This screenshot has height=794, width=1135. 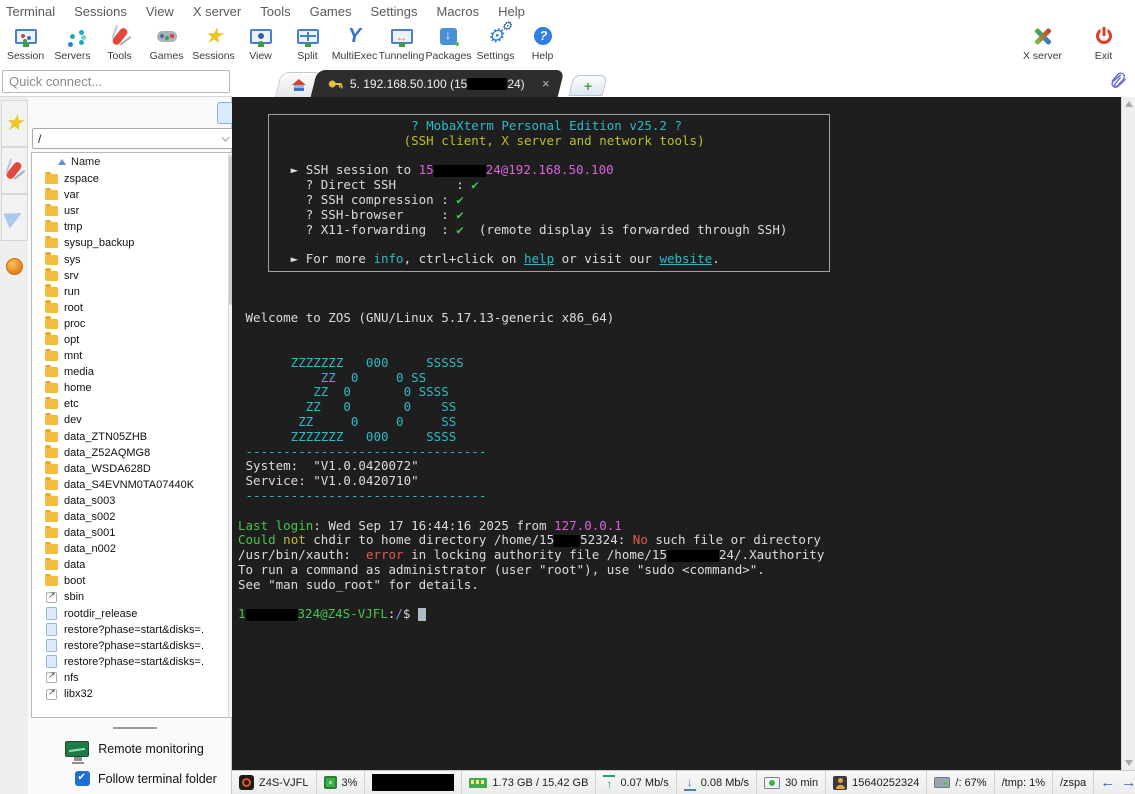 What do you see at coordinates (140, 549) in the screenshot?
I see `file-row-data-n002: data_n002` at bounding box center [140, 549].